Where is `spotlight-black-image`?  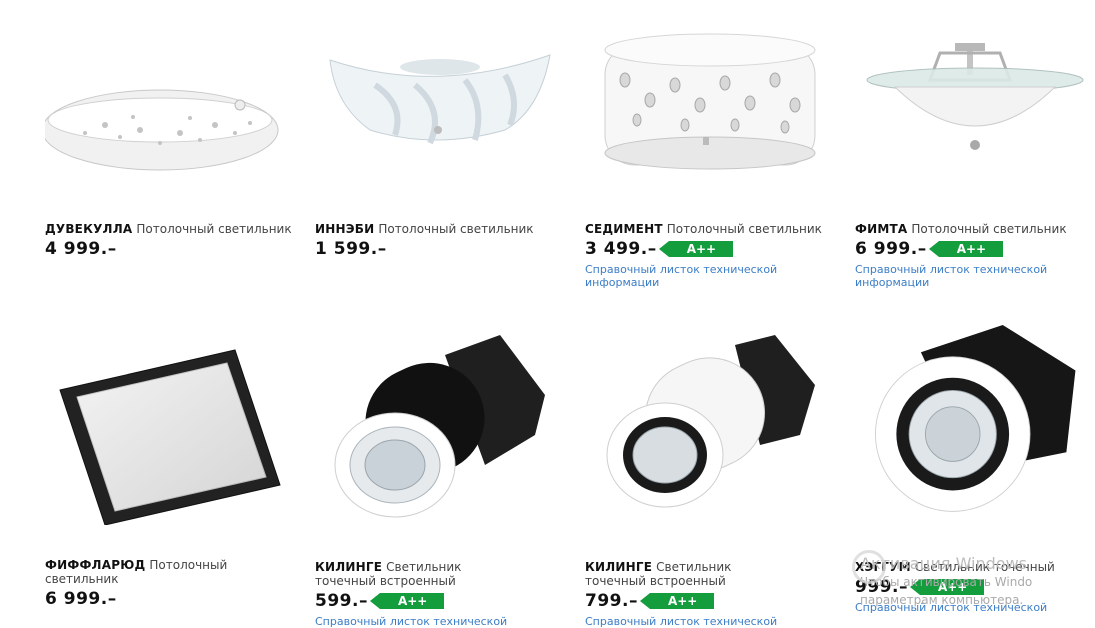
spotlight-black-image is located at coordinates (440, 425).